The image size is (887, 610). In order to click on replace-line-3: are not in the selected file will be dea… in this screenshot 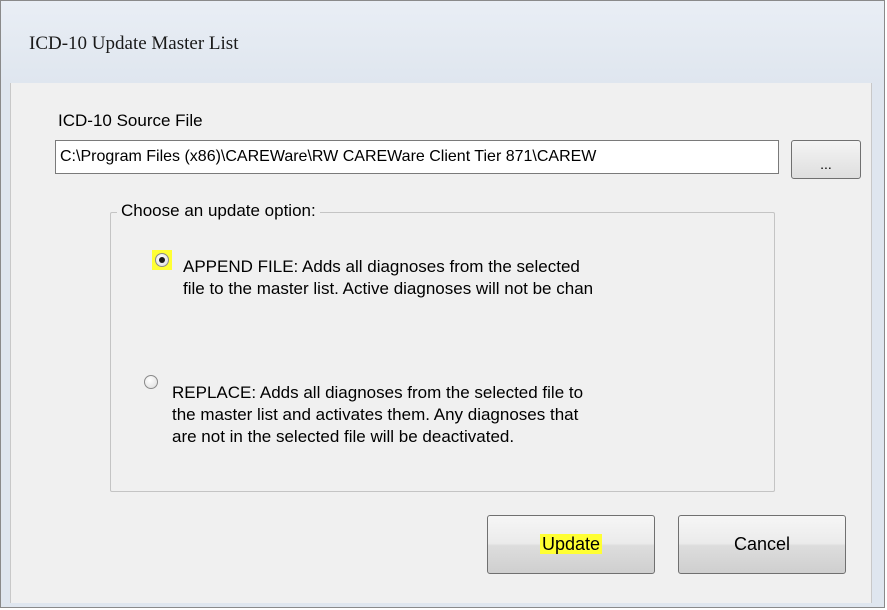, I will do `click(343, 436)`.